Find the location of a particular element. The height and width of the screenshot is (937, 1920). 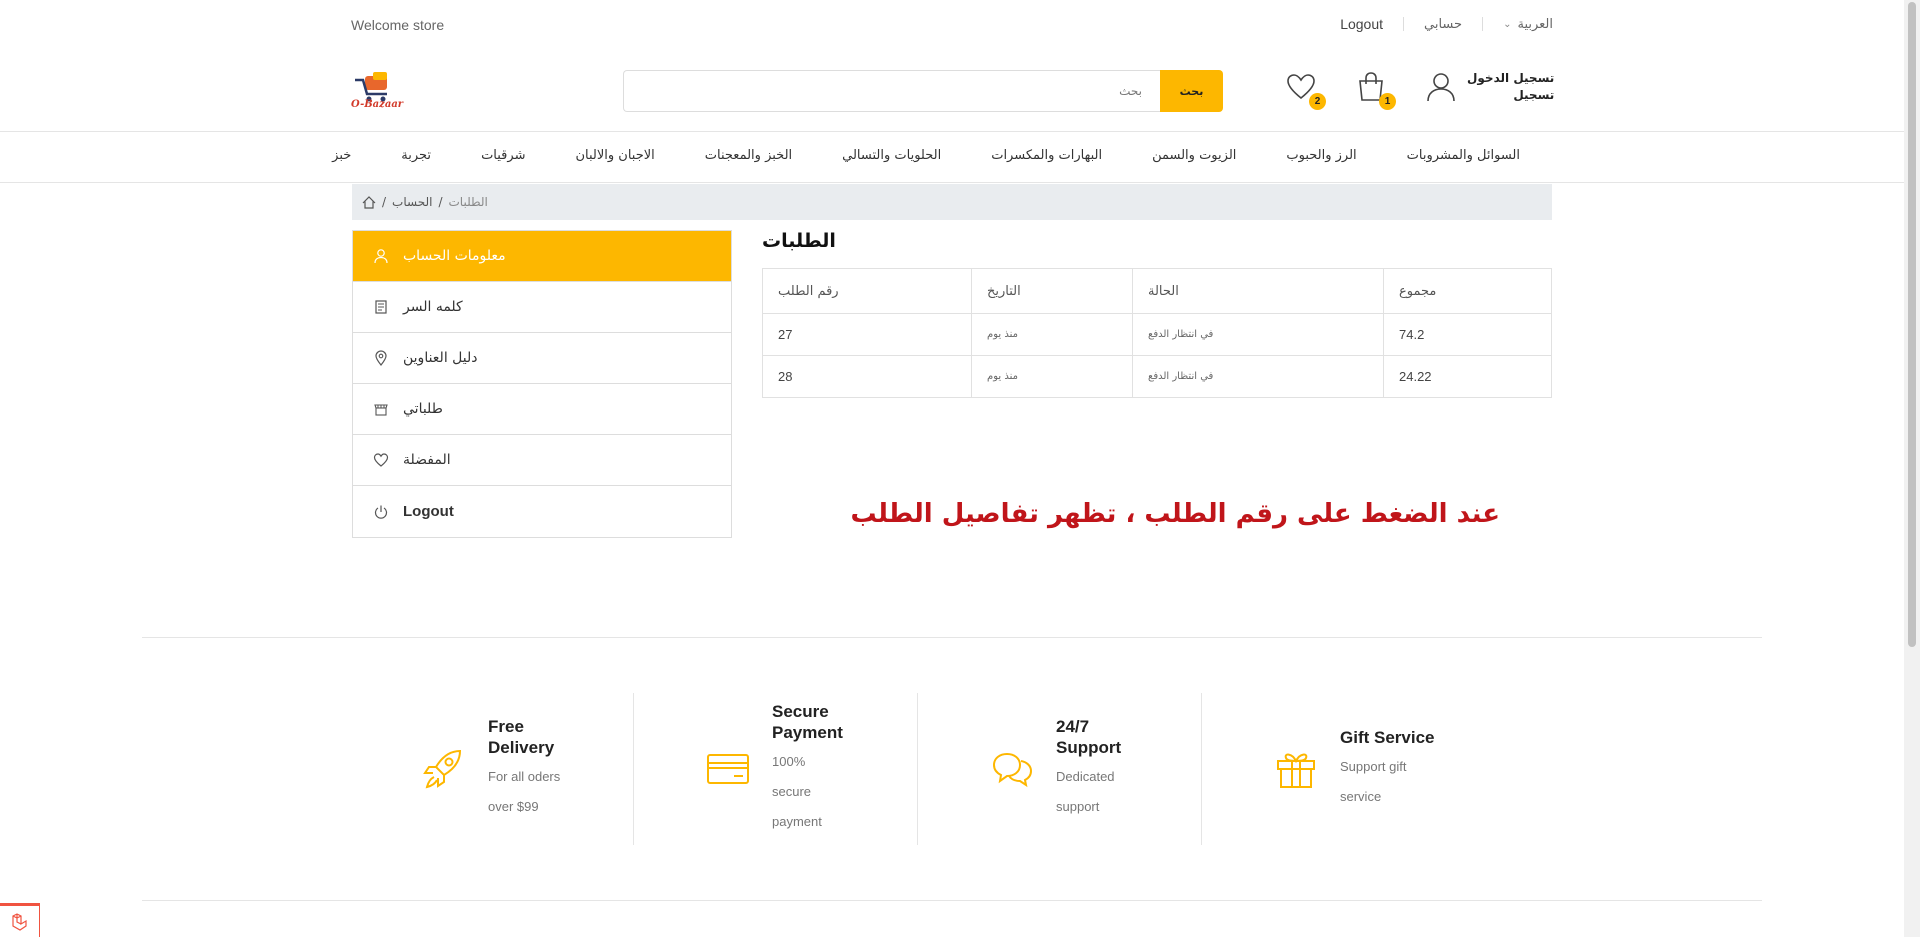

wishlist-button: 2 is located at coordinates (1305, 90).